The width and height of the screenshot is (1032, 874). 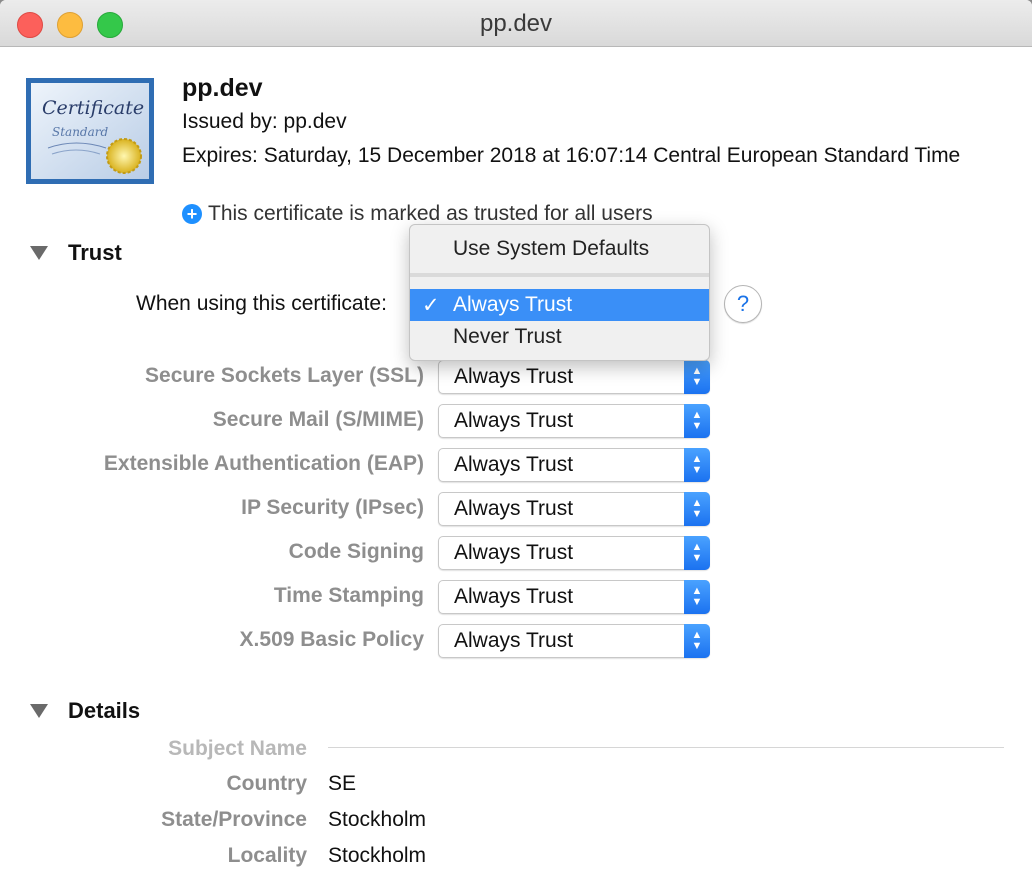 What do you see at coordinates (559, 275) in the screenshot?
I see `menu-separator` at bounding box center [559, 275].